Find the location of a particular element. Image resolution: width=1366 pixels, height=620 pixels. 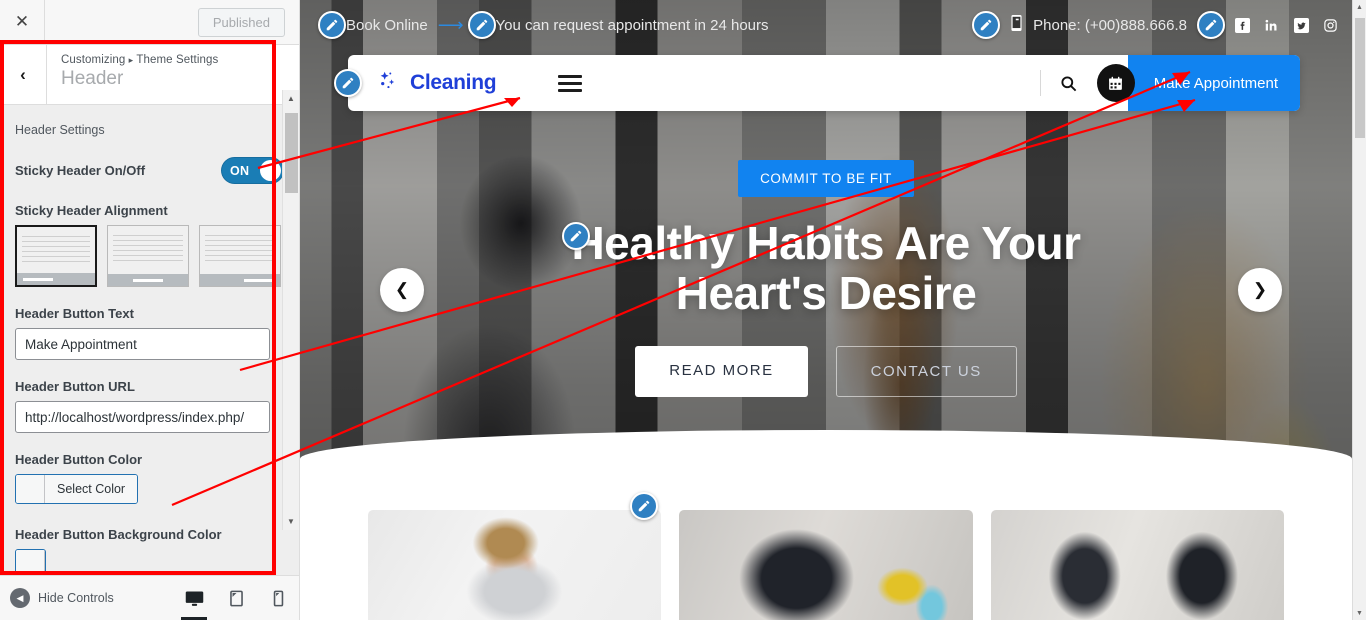

scrollbar-track is located at coordinates (291, 310).